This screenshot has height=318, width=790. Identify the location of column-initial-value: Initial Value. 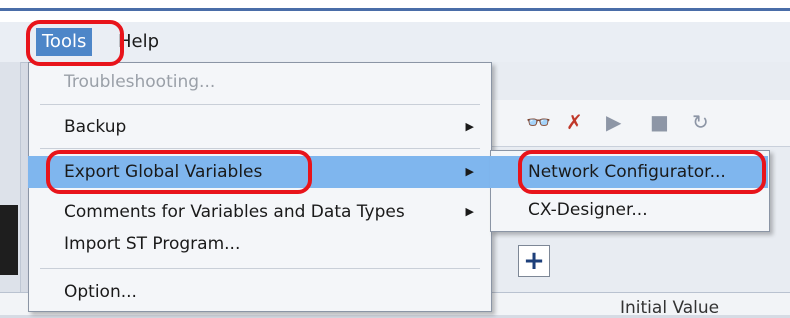
(669, 308).